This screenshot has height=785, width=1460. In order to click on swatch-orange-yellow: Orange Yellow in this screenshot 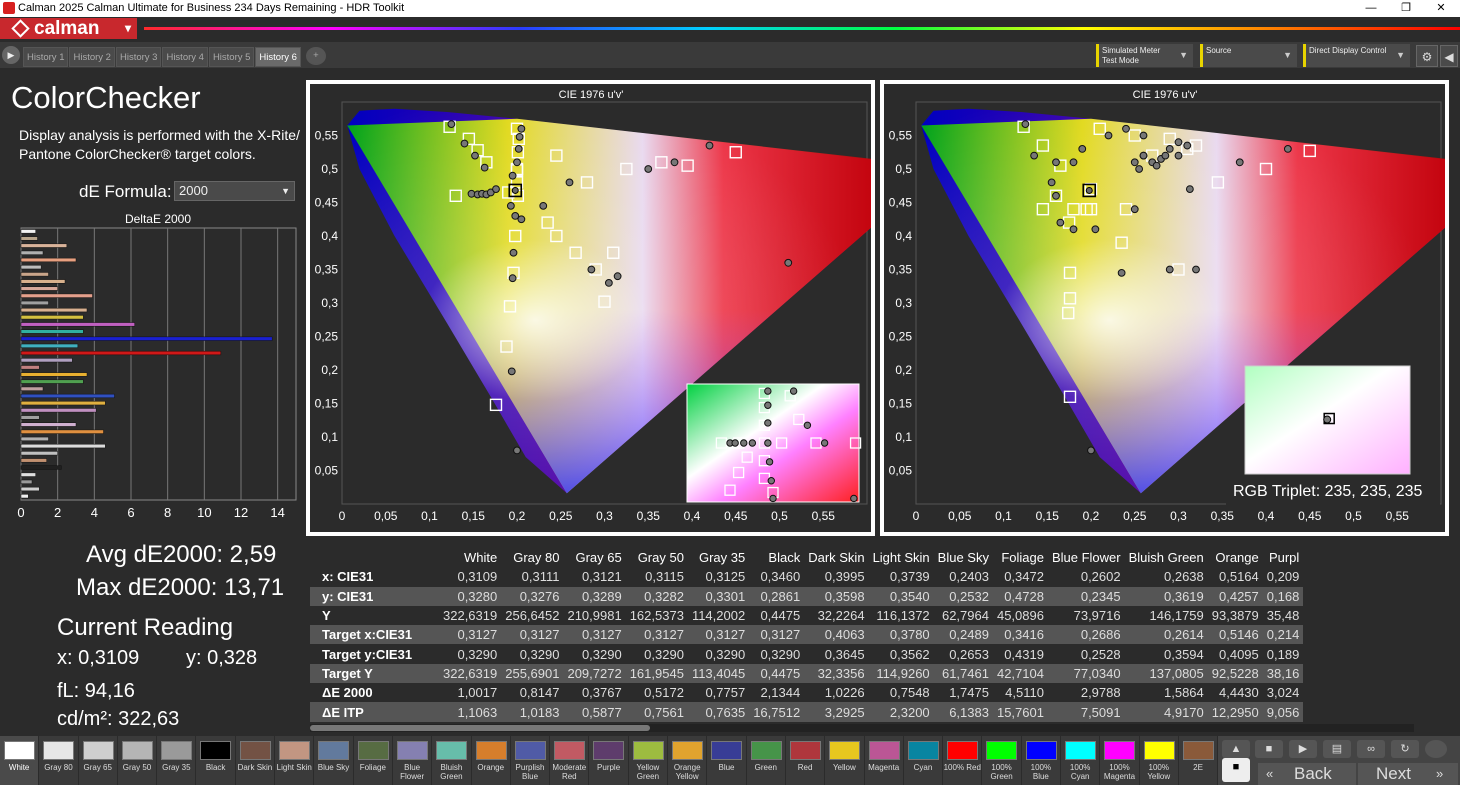, I will do `click(688, 760)`.